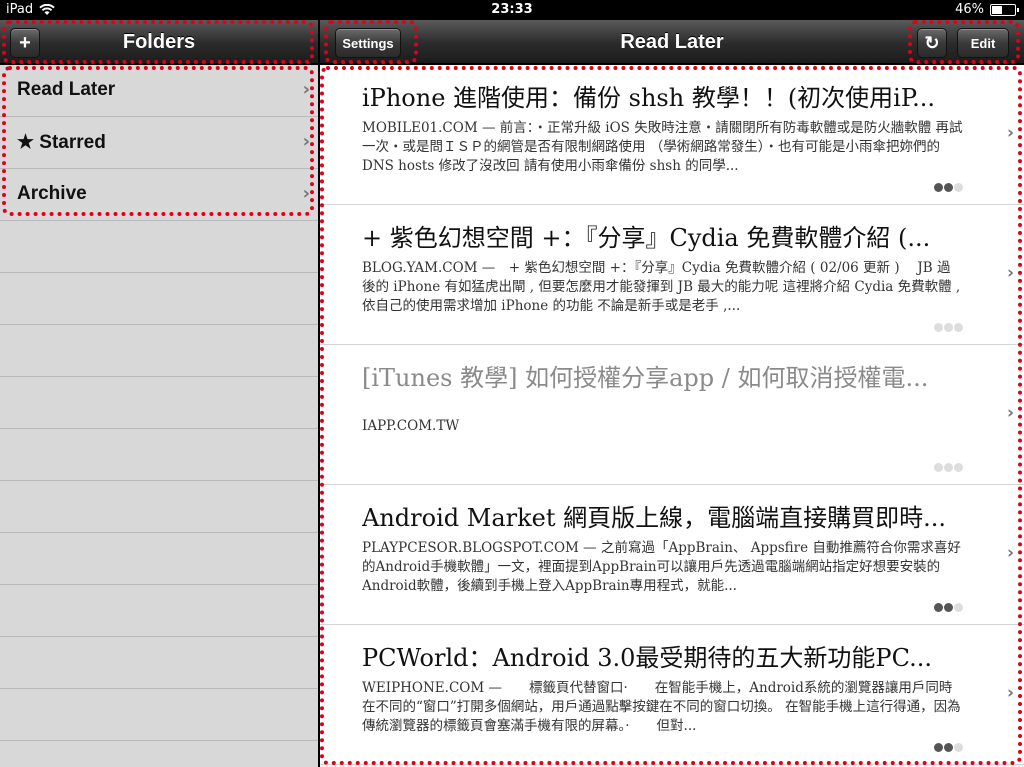  I want to click on refresh-icon: ↻, so click(932, 43).